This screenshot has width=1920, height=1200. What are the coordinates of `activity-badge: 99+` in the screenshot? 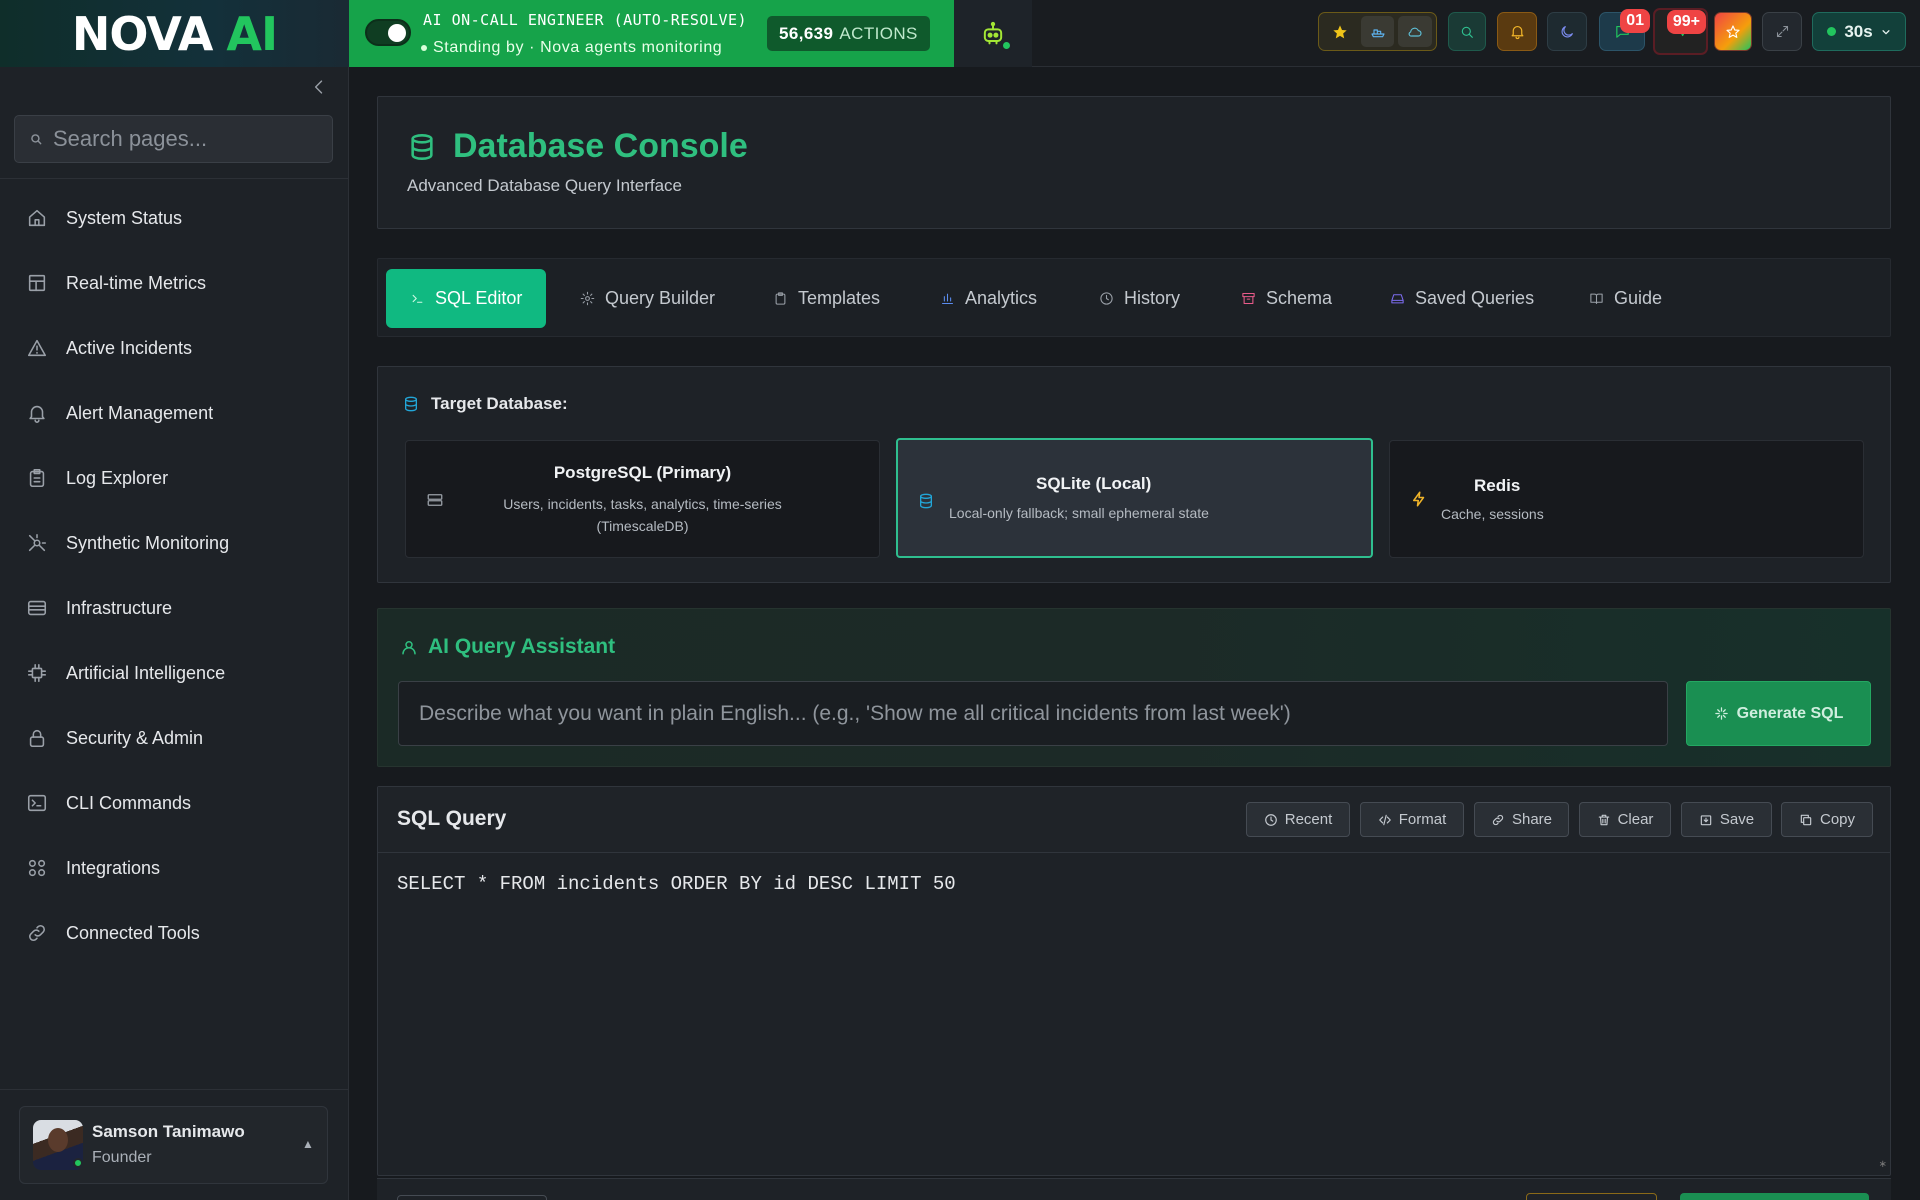 It's located at (1686, 22).